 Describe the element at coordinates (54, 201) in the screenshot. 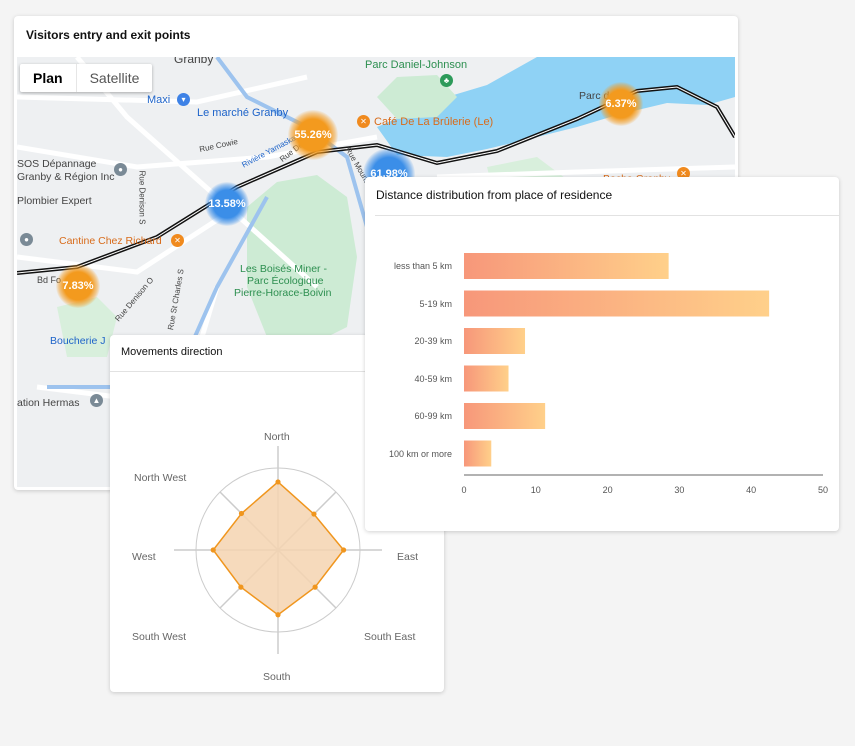

I see `map-label-plombier: Plombier Expert` at that location.